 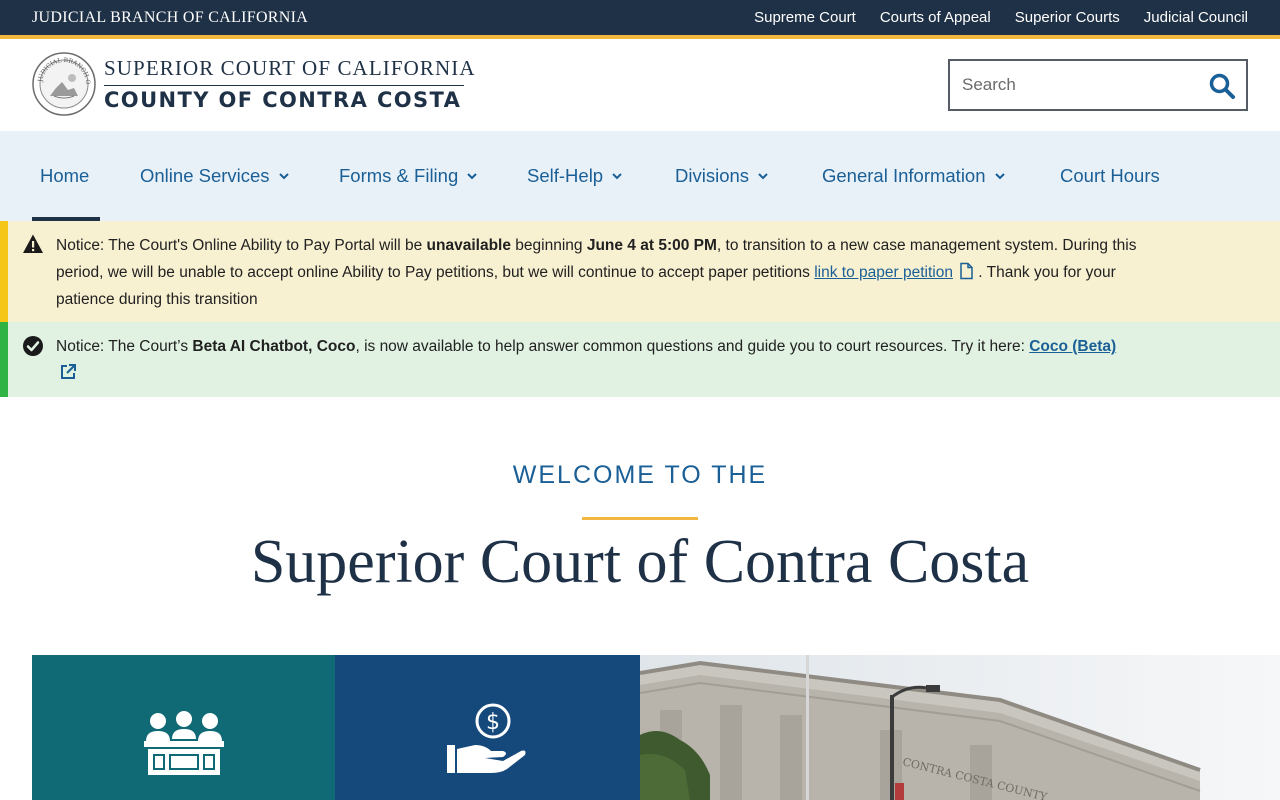 What do you see at coordinates (904, 175) in the screenshot?
I see `nav-general-information-label: General Information` at bounding box center [904, 175].